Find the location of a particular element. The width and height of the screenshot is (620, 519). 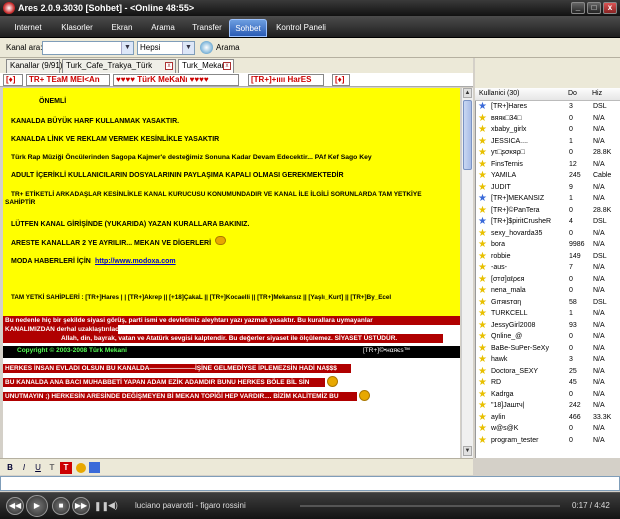

underline-button: U is located at coordinates (38, 468).